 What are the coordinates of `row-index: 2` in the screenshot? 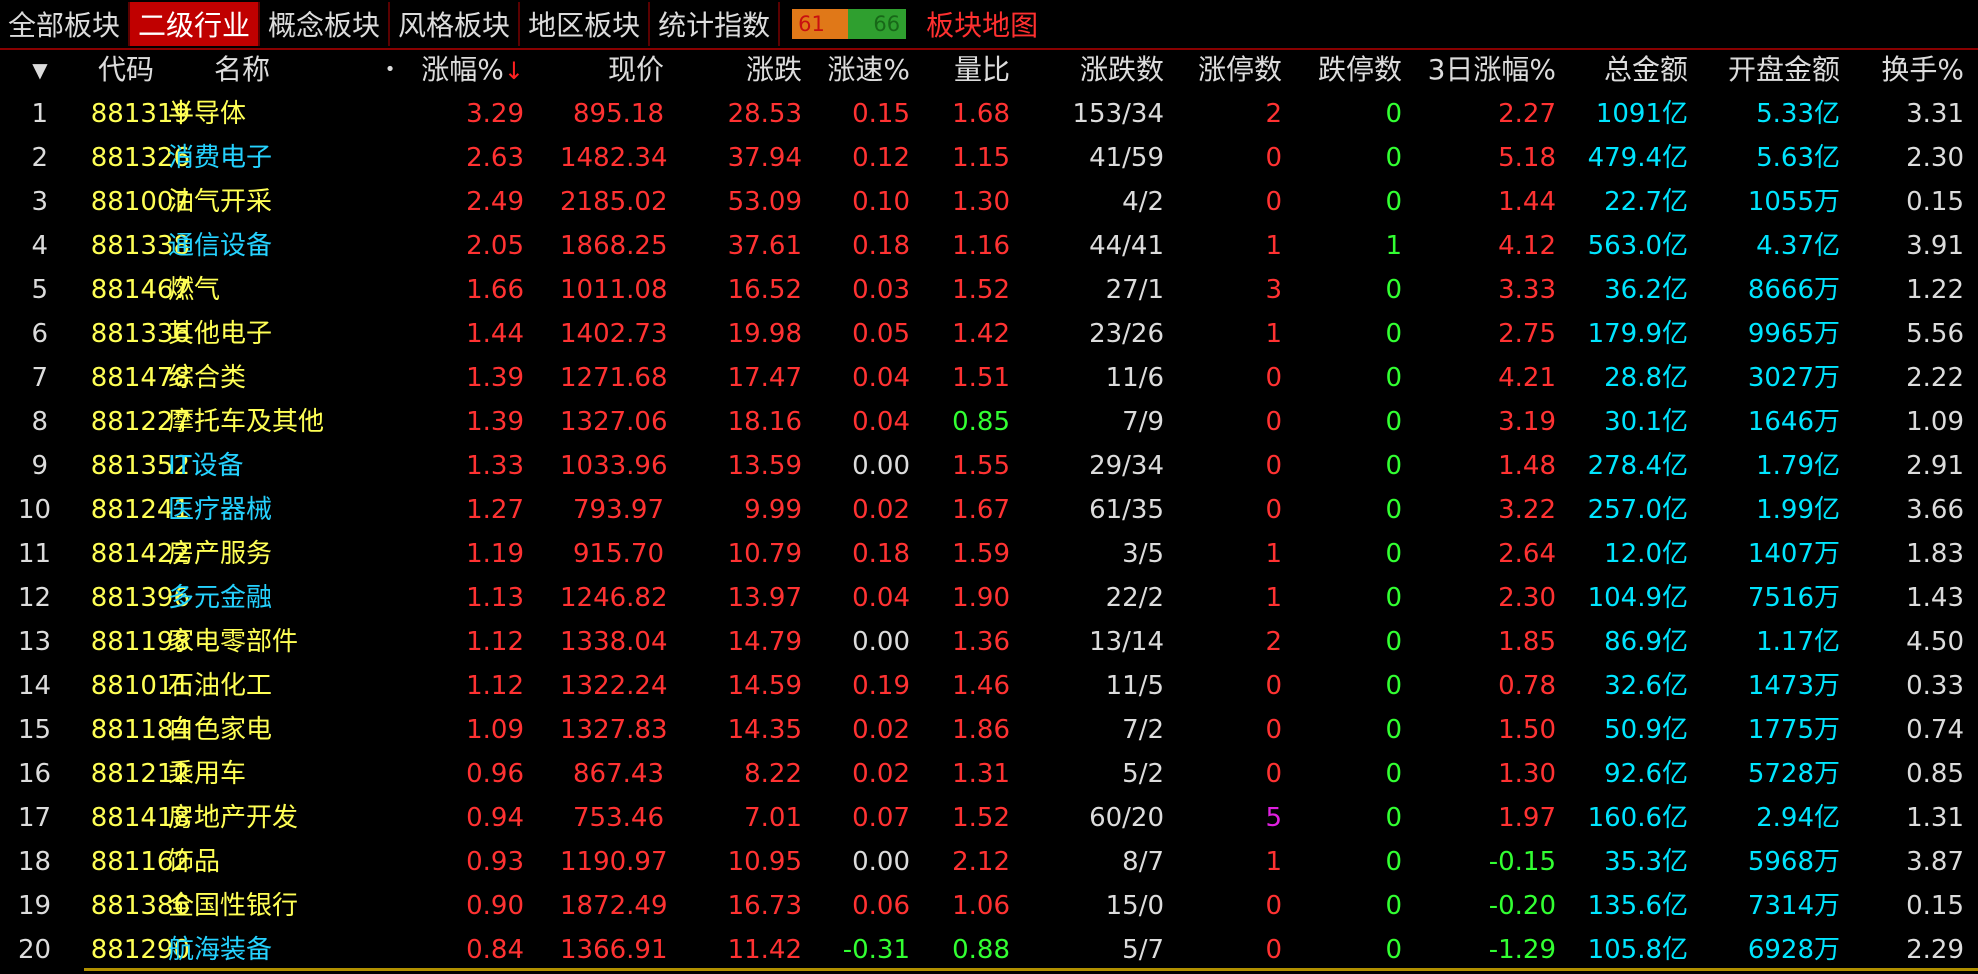 It's located at (39, 158).